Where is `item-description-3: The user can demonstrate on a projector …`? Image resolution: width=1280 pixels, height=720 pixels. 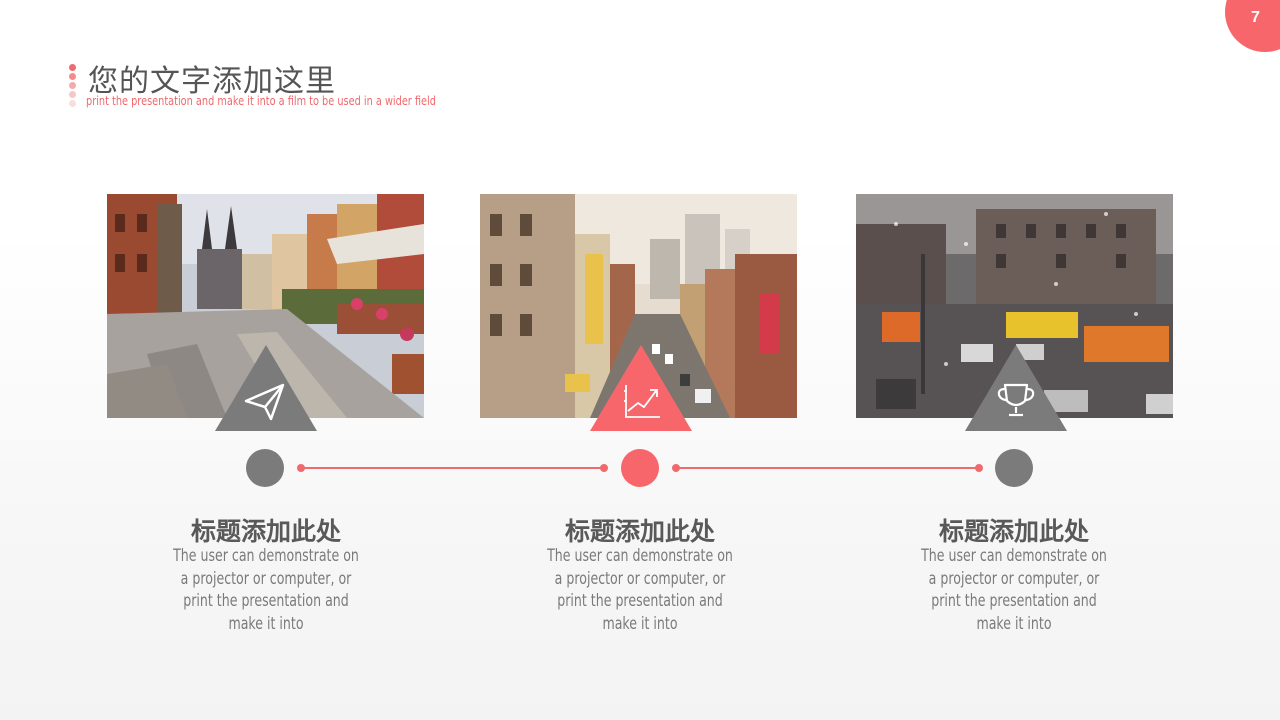
item-description-3: The user can demonstrate on a projector … is located at coordinates (1014, 590).